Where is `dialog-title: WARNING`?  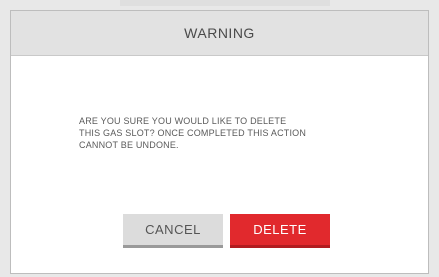
dialog-title: WARNING is located at coordinates (219, 33).